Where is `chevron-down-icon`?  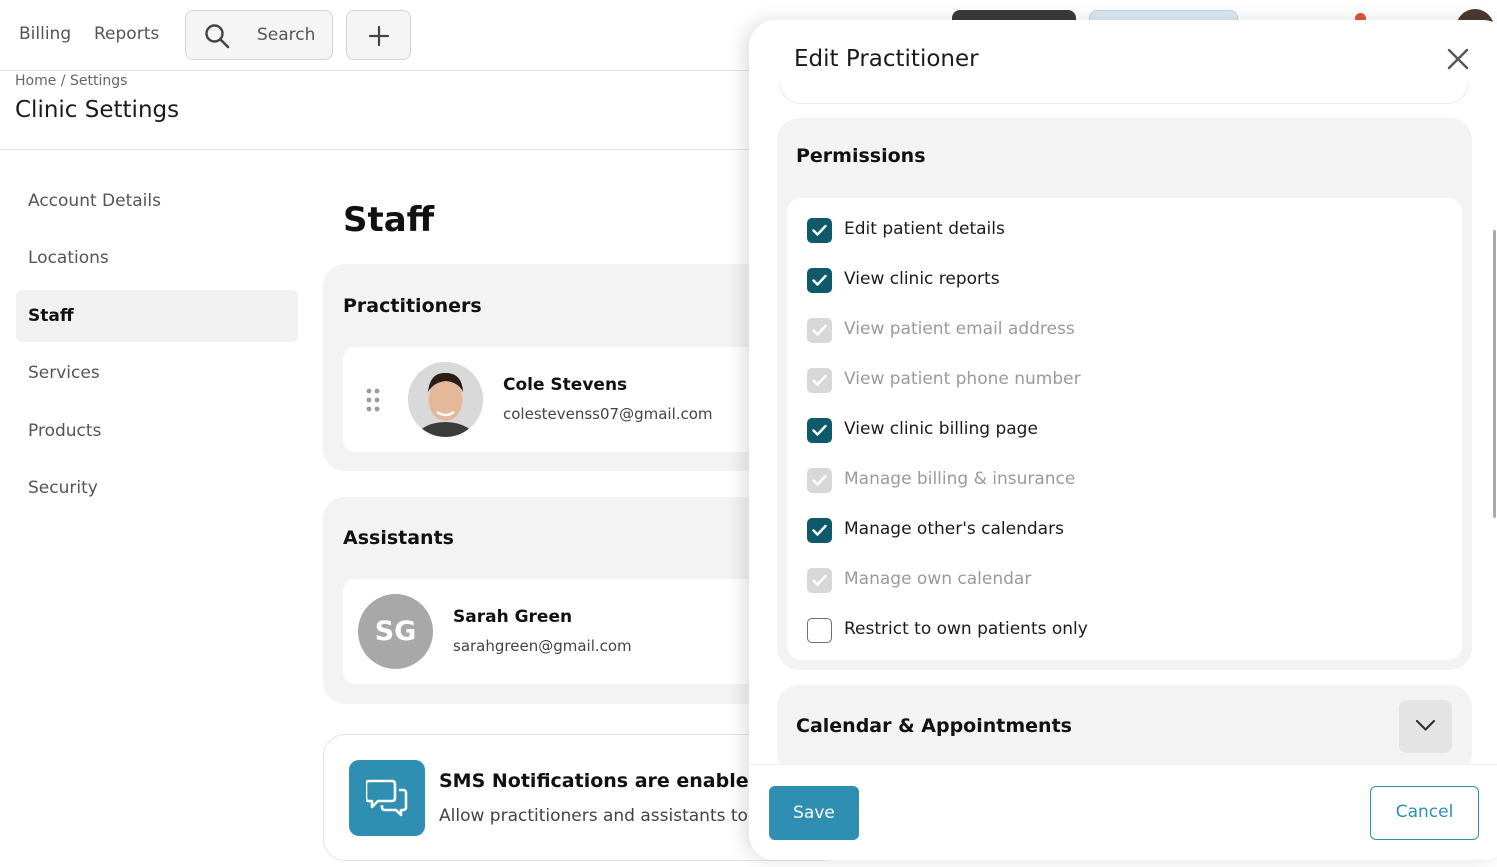 chevron-down-icon is located at coordinates (1425, 725).